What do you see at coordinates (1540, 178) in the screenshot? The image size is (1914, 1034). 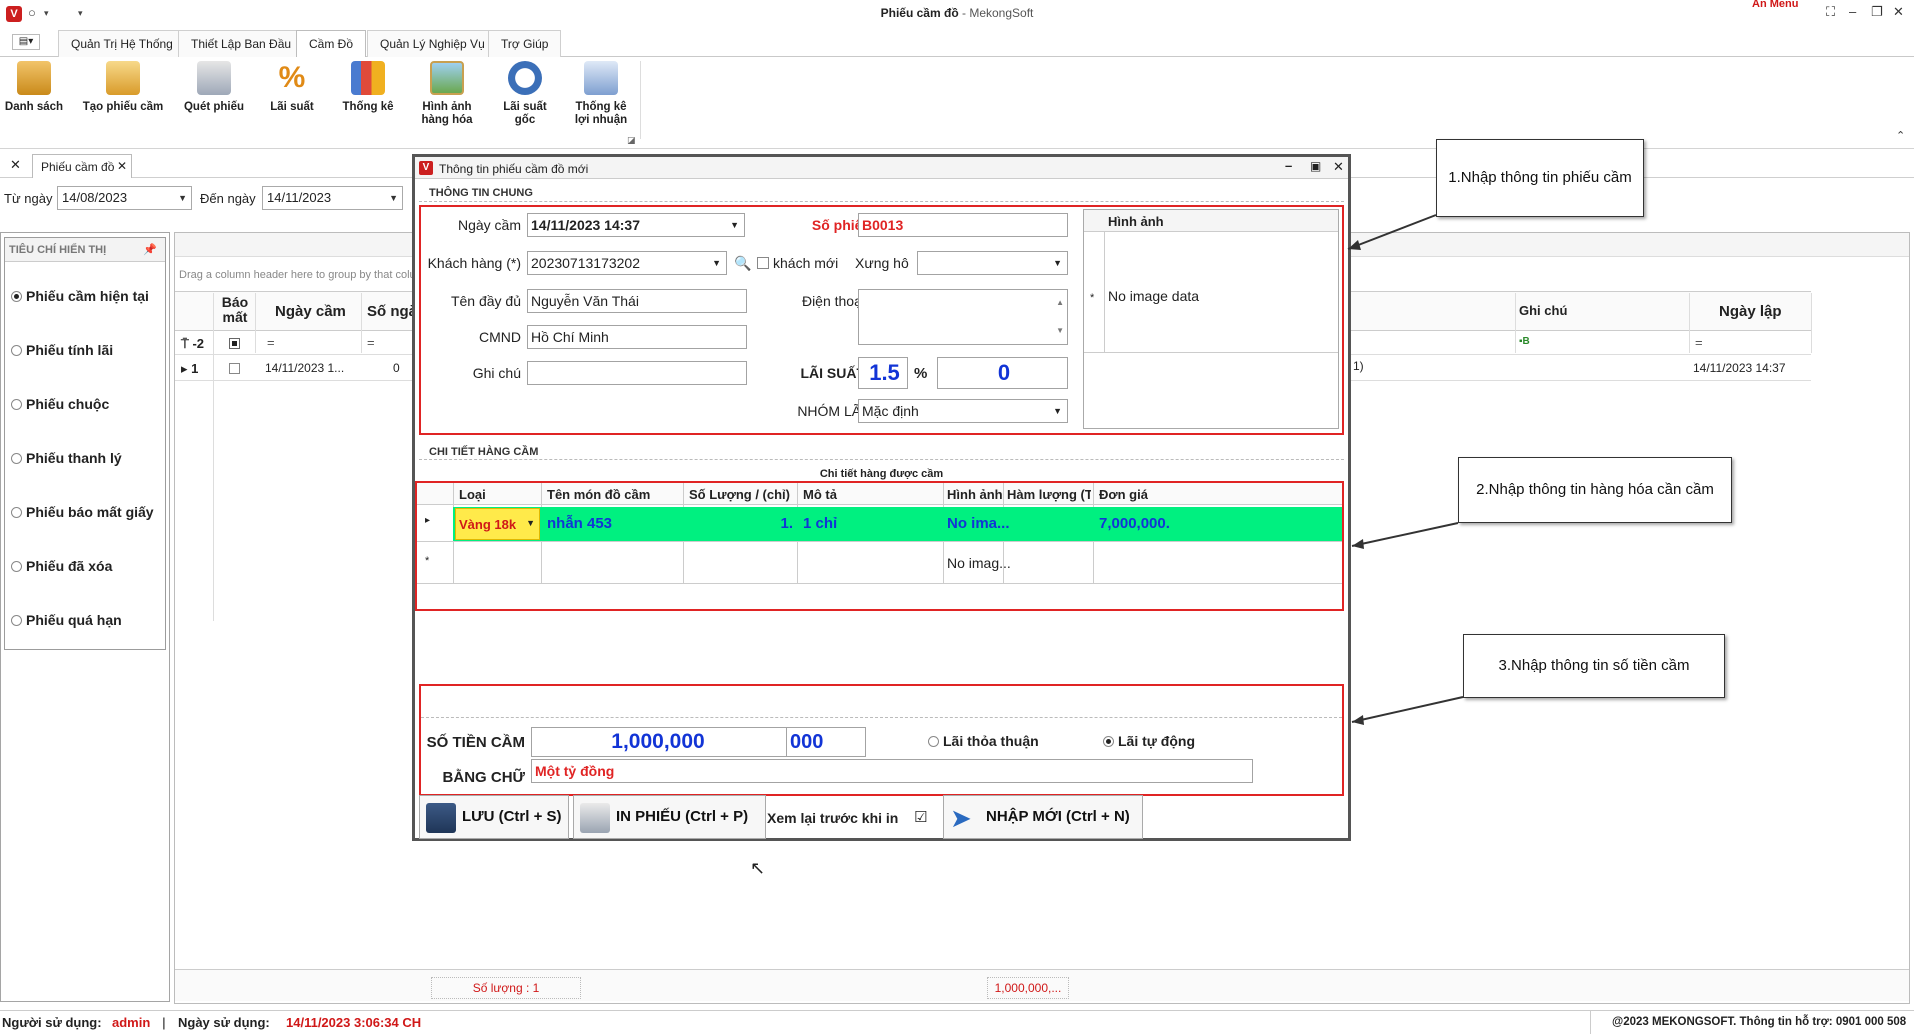 I see `callout-1: 1.Nhập thông tin phiếu cầm` at bounding box center [1540, 178].